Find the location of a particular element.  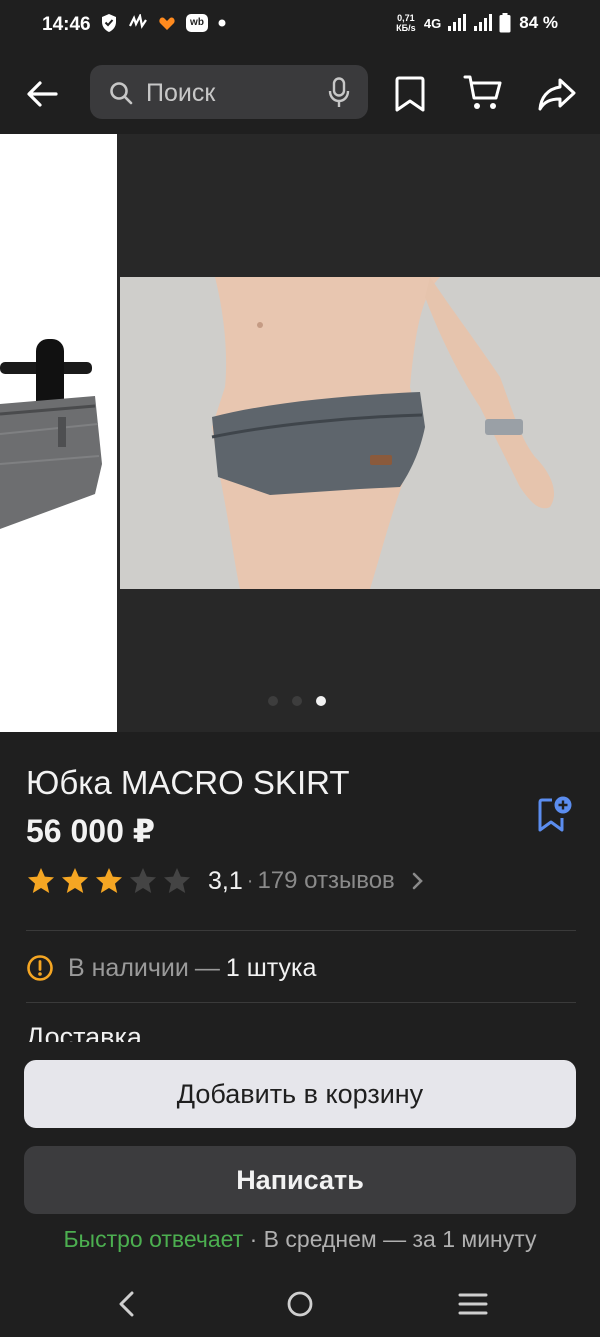

system-navigation-bar is located at coordinates (300, 1305).